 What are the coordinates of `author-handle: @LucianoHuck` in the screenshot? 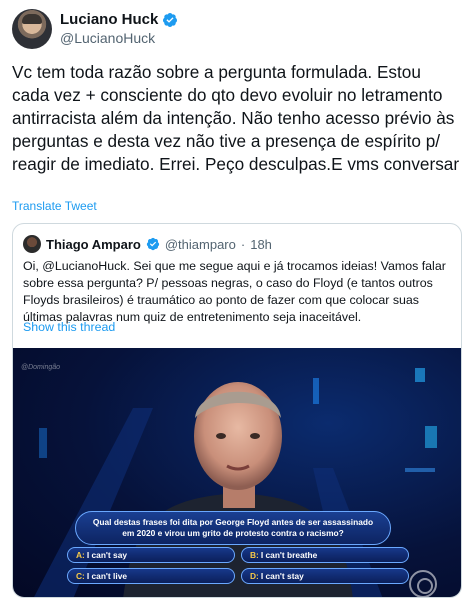 It's located at (107, 38).